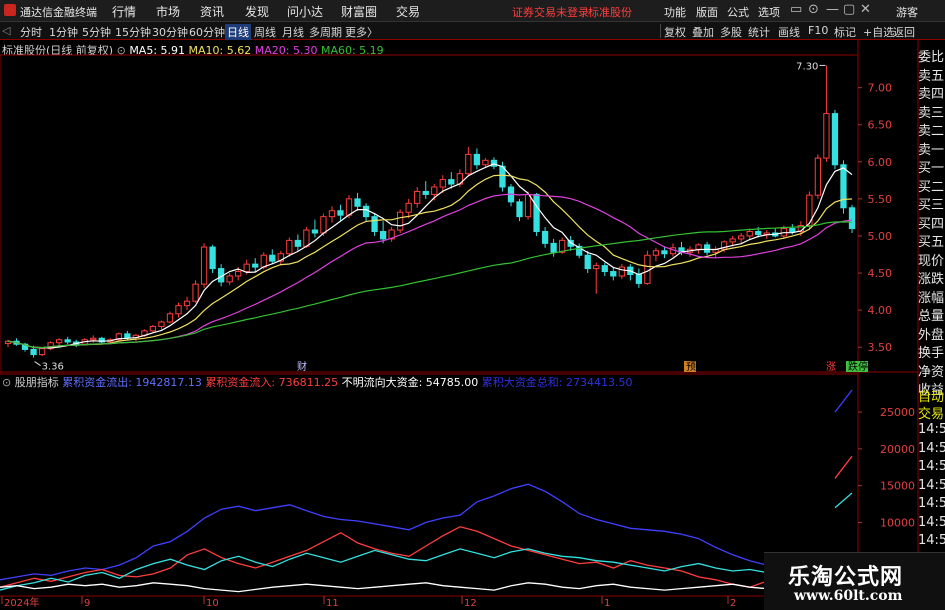 The image size is (945, 610). I want to click on period-tab-60min: 60分钟, so click(207, 32).